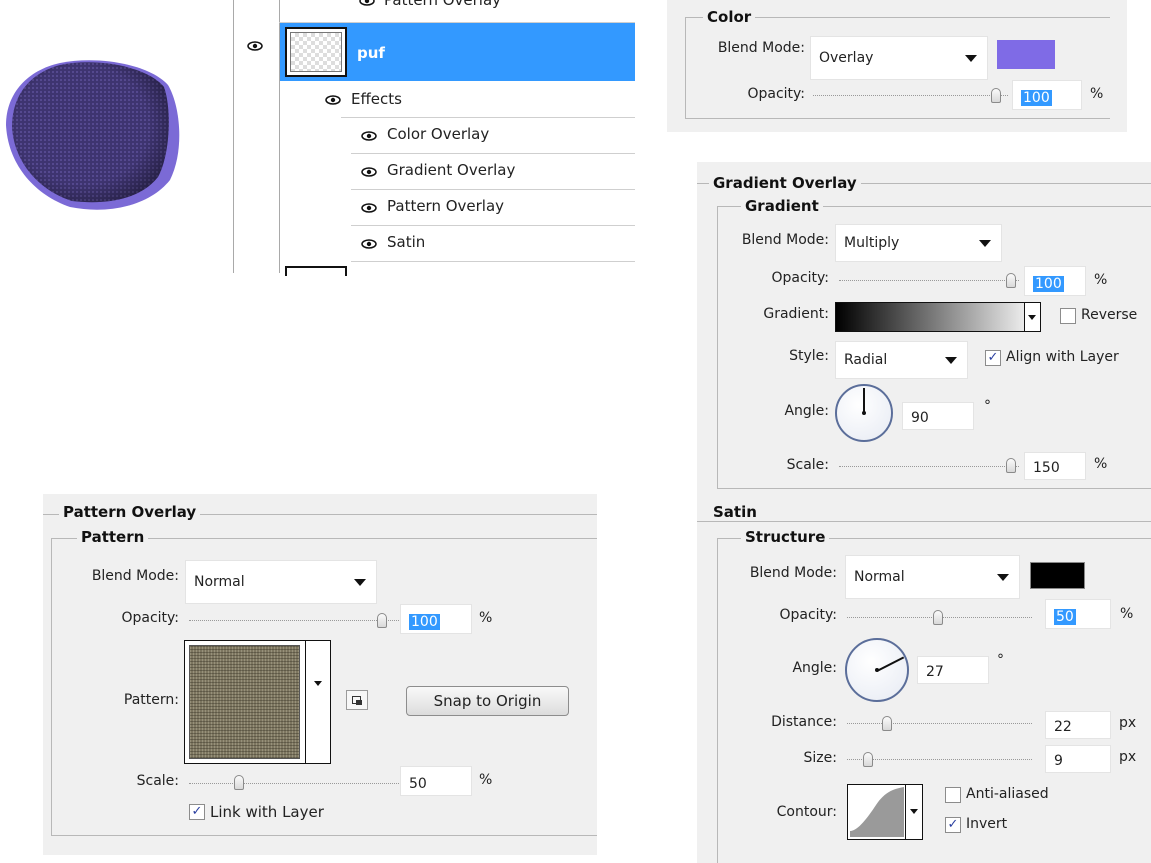 Image resolution: width=1151 pixels, height=863 pixels. I want to click on reverse-checkbox, so click(1068, 316).